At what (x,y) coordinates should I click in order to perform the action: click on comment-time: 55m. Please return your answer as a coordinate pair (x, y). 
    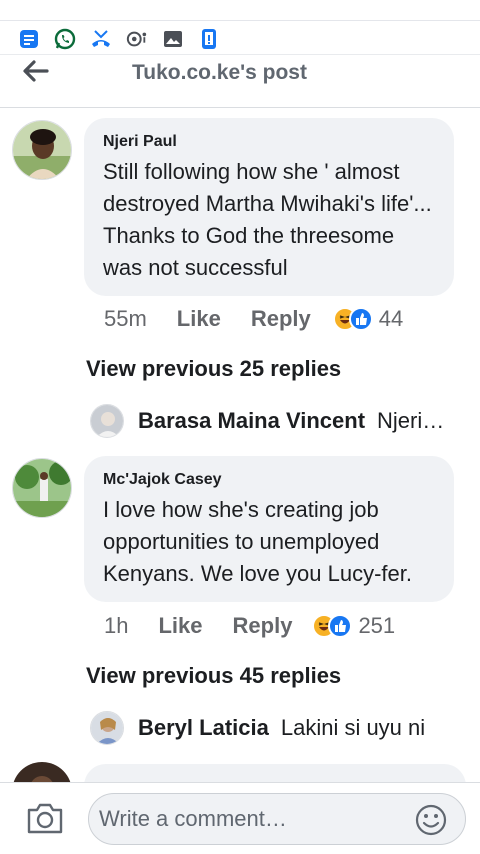
    Looking at the image, I should click on (125, 318).